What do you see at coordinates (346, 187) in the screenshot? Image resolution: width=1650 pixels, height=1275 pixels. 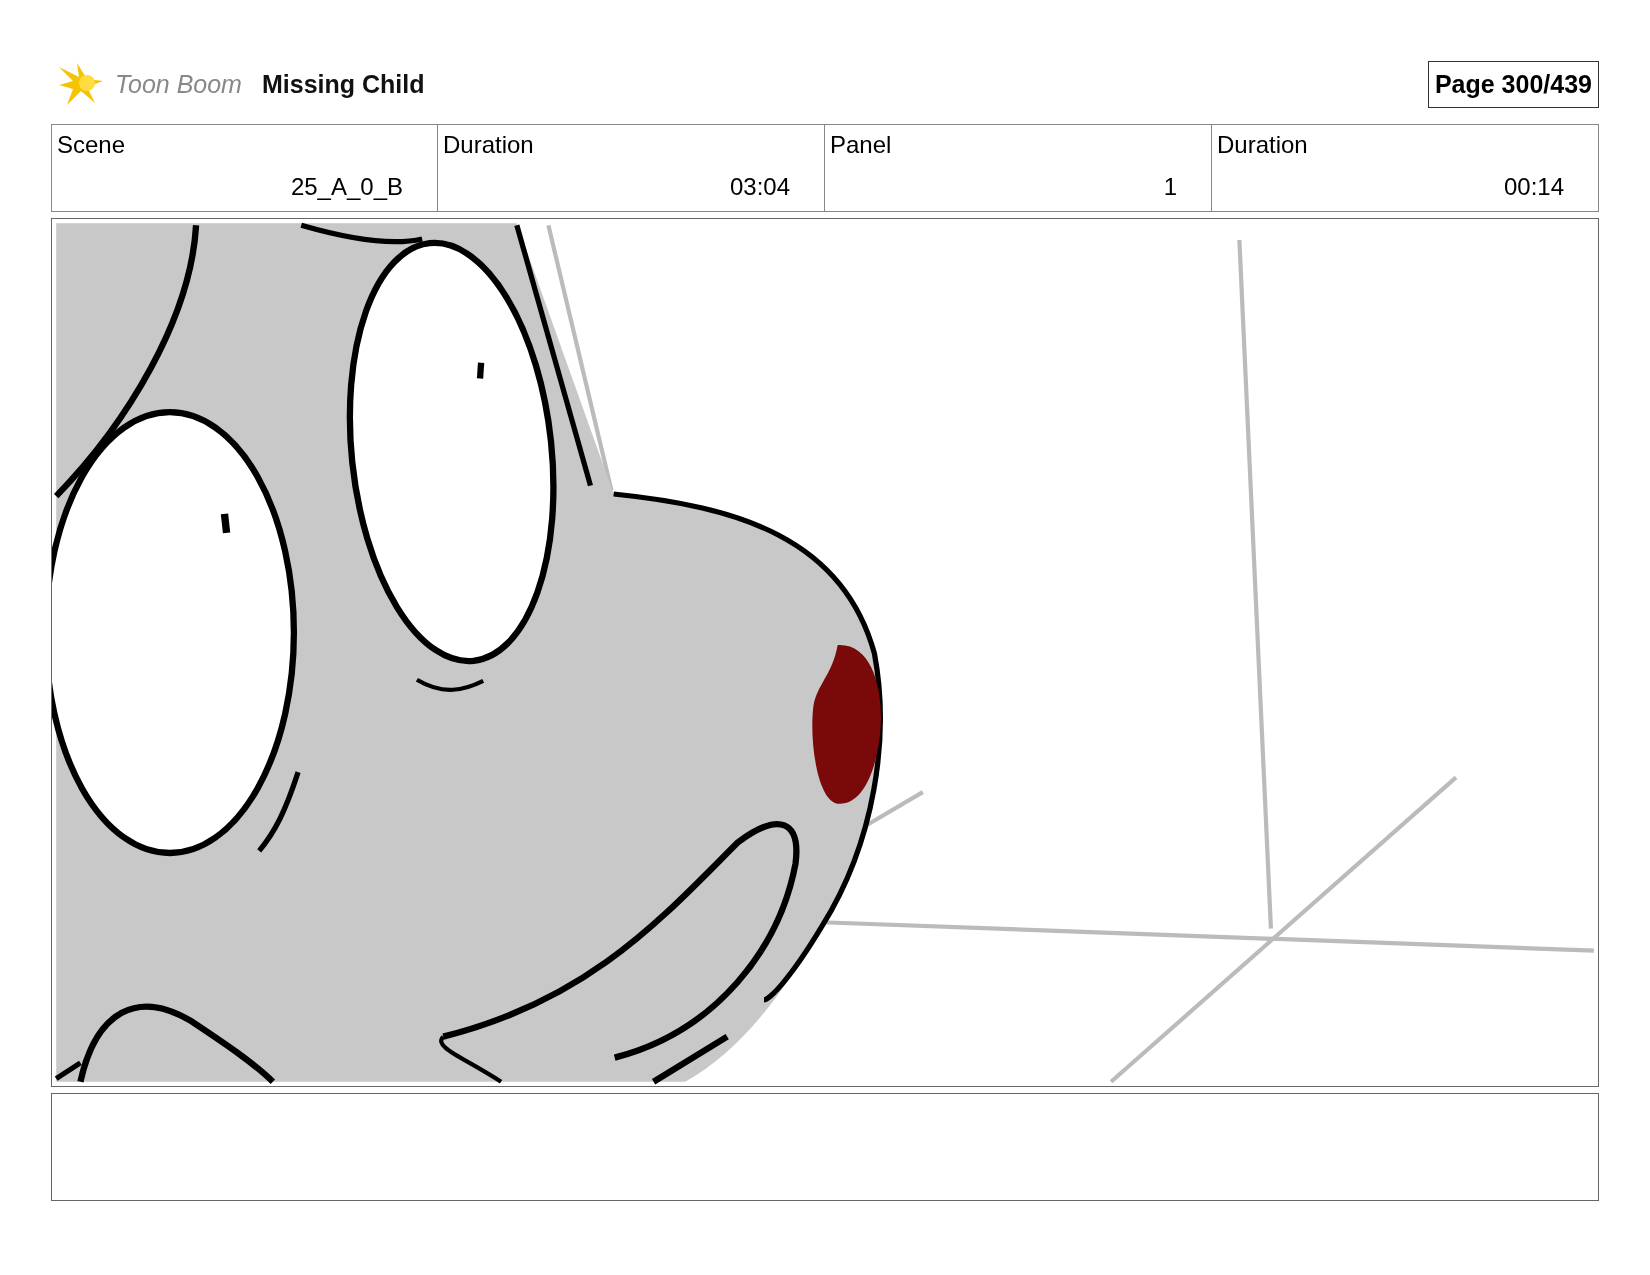 I see `field-value: 25_A_0_B` at bounding box center [346, 187].